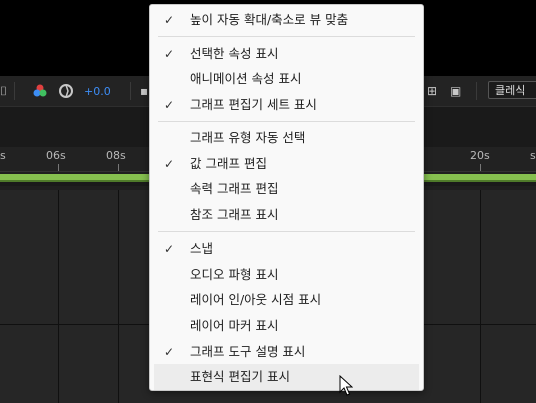  Describe the element at coordinates (228, 163) in the screenshot. I see `menu-item-label: 값 그래프 편집` at that location.